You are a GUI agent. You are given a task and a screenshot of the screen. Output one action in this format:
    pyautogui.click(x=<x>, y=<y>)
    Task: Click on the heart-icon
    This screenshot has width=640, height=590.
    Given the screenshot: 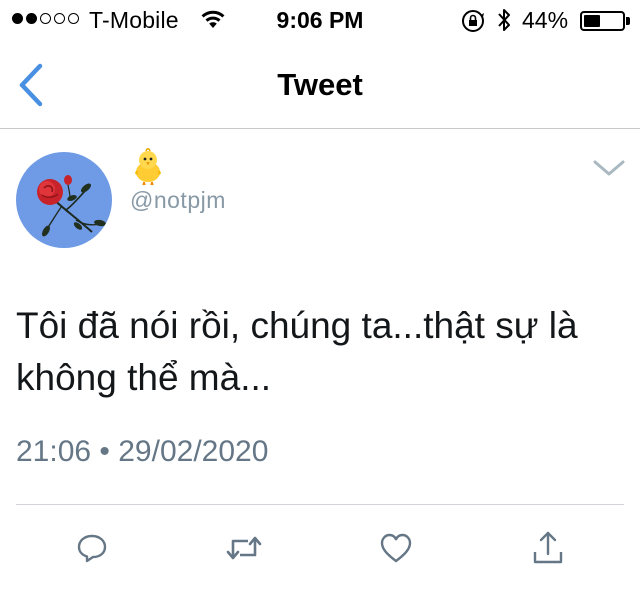 What is the action you would take?
    pyautogui.click(x=396, y=548)
    